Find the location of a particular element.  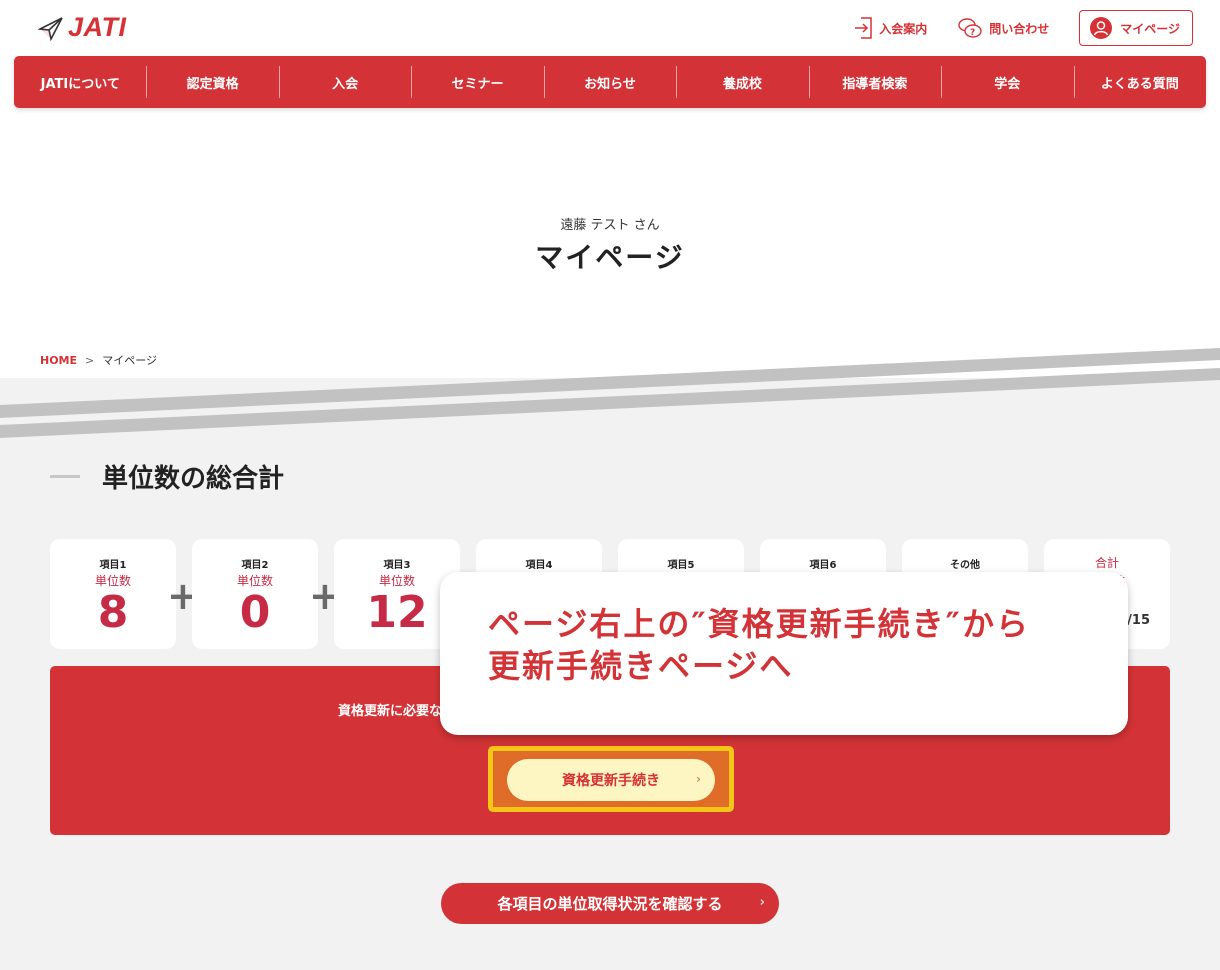

credit-card-item1: 項目1 単位数 8 is located at coordinates (113, 594).